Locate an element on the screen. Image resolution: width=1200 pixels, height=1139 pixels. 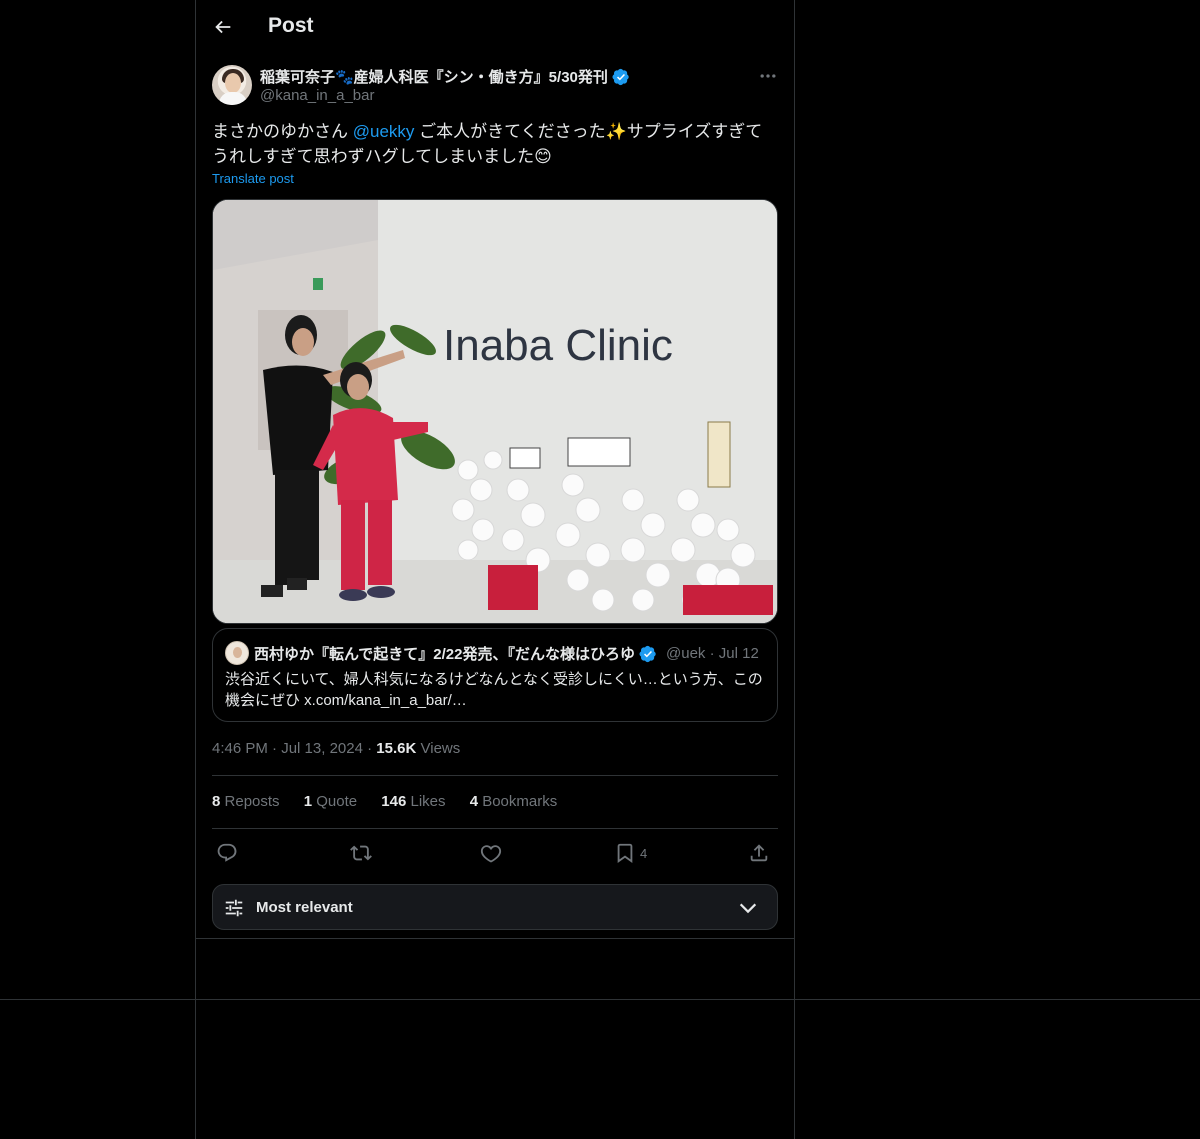
repost-button is located at coordinates (361, 853).